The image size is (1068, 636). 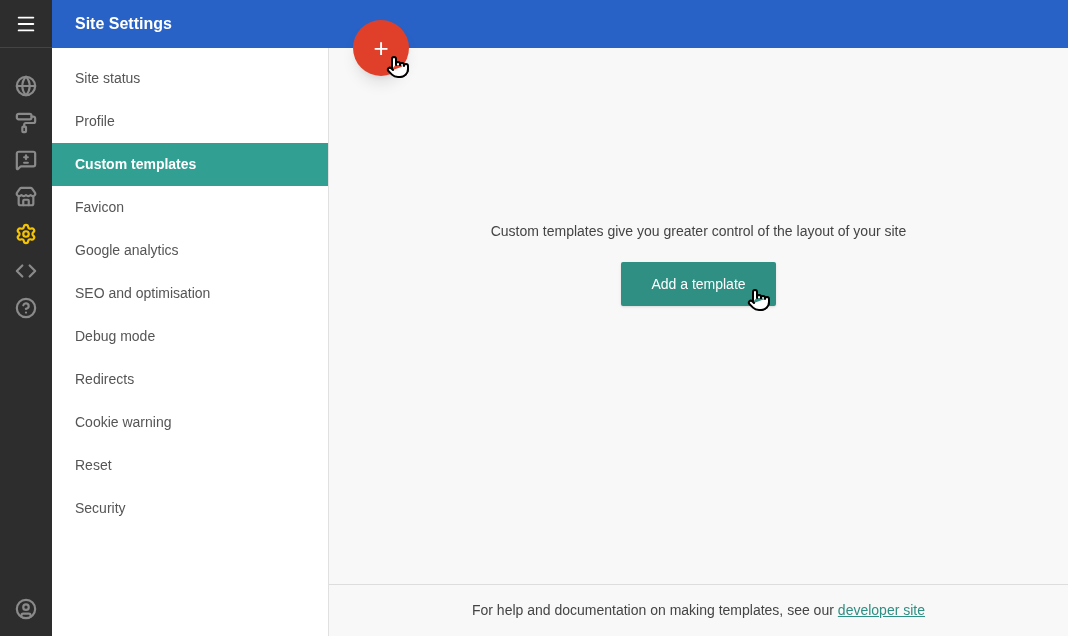 I want to click on info-text: Custom templates give you greater control of the layout of your site, so click(x=698, y=231).